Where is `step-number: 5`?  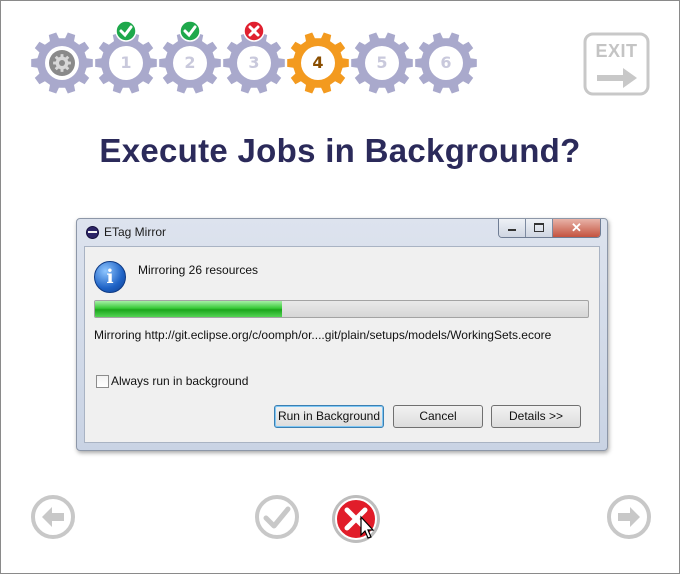
step-number: 5 is located at coordinates (382, 62).